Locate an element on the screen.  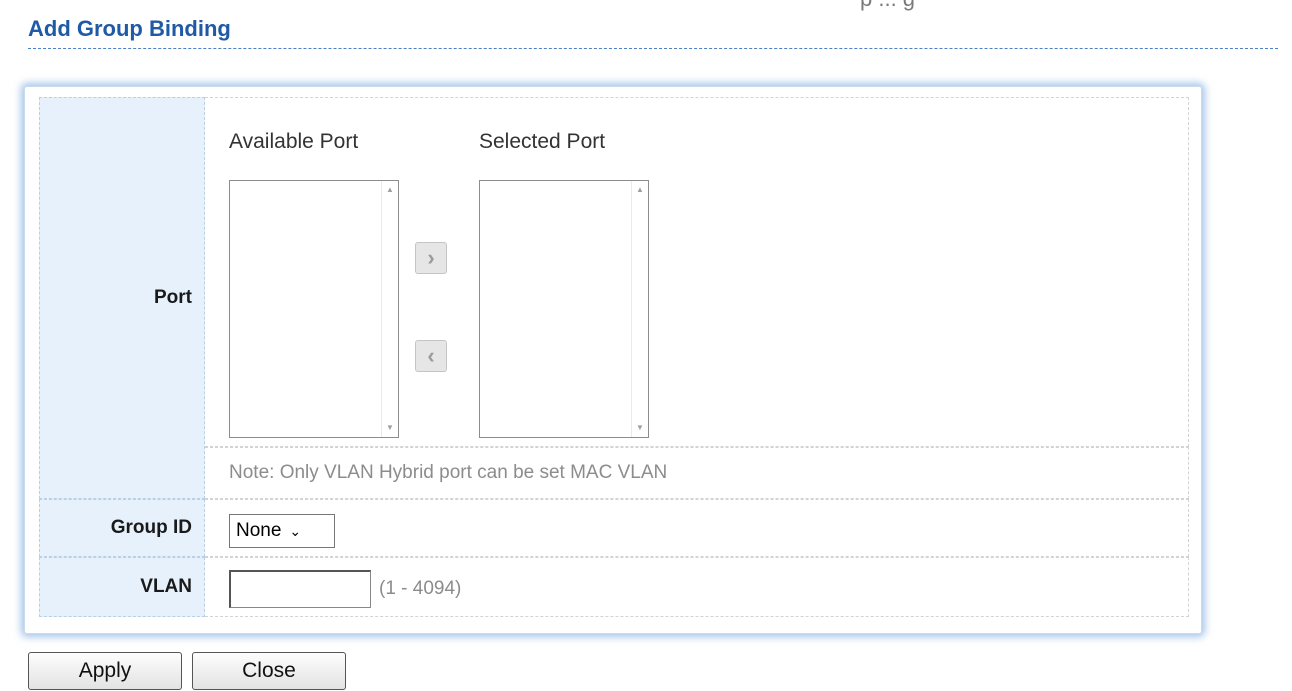
selected-port-list: ▲ ▼ is located at coordinates (564, 309).